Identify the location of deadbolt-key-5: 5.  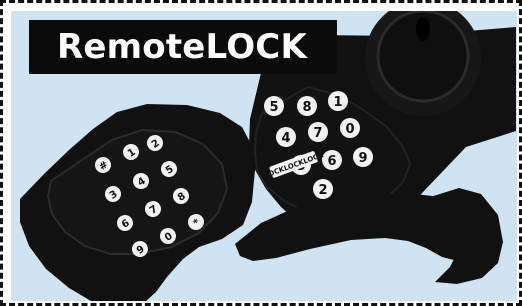
(274, 106).